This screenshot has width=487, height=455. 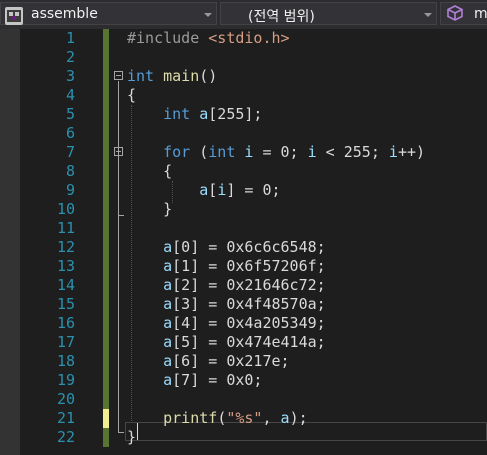 What do you see at coordinates (65, 437) in the screenshot?
I see `line-number: 22` at bounding box center [65, 437].